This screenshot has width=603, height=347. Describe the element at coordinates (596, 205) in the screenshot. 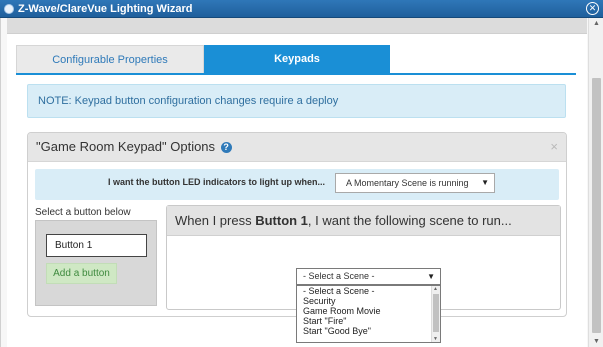

I see `scrollbar-thumb` at that location.